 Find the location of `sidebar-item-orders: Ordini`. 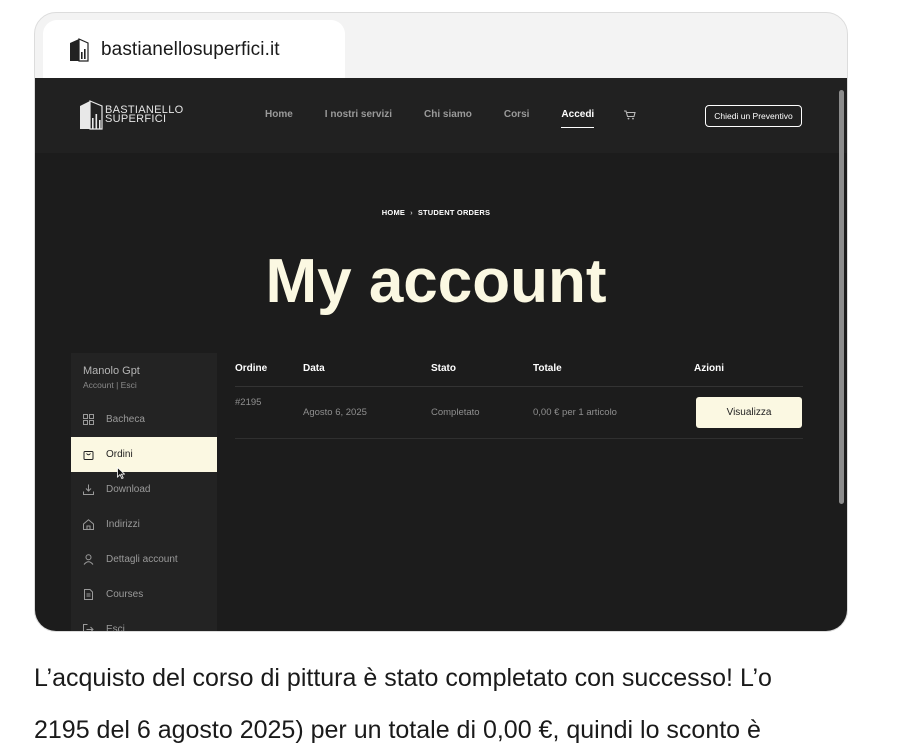

sidebar-item-orders: Ordini is located at coordinates (144, 454).